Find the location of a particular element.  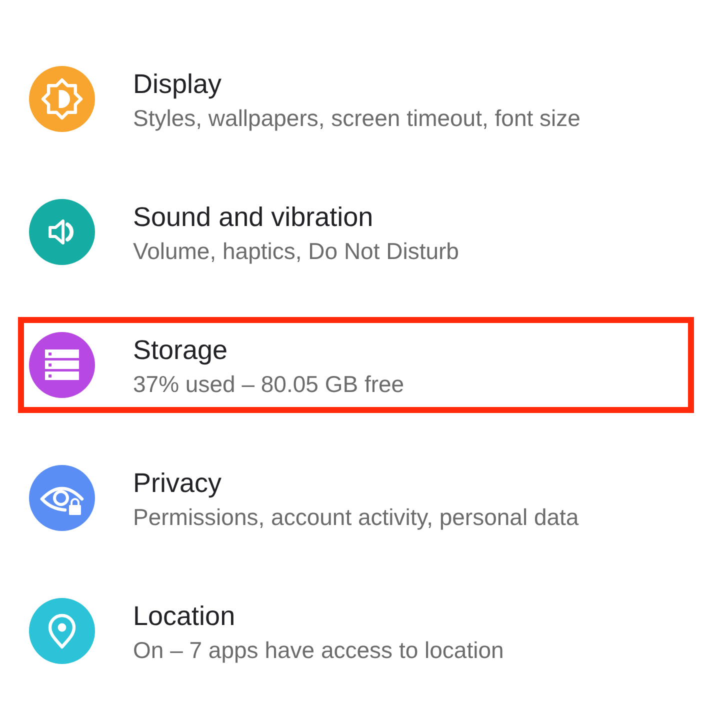

settings-item: Sound and vibration Volume, haptics, Do Not Disturb is located at coordinates (356, 232).